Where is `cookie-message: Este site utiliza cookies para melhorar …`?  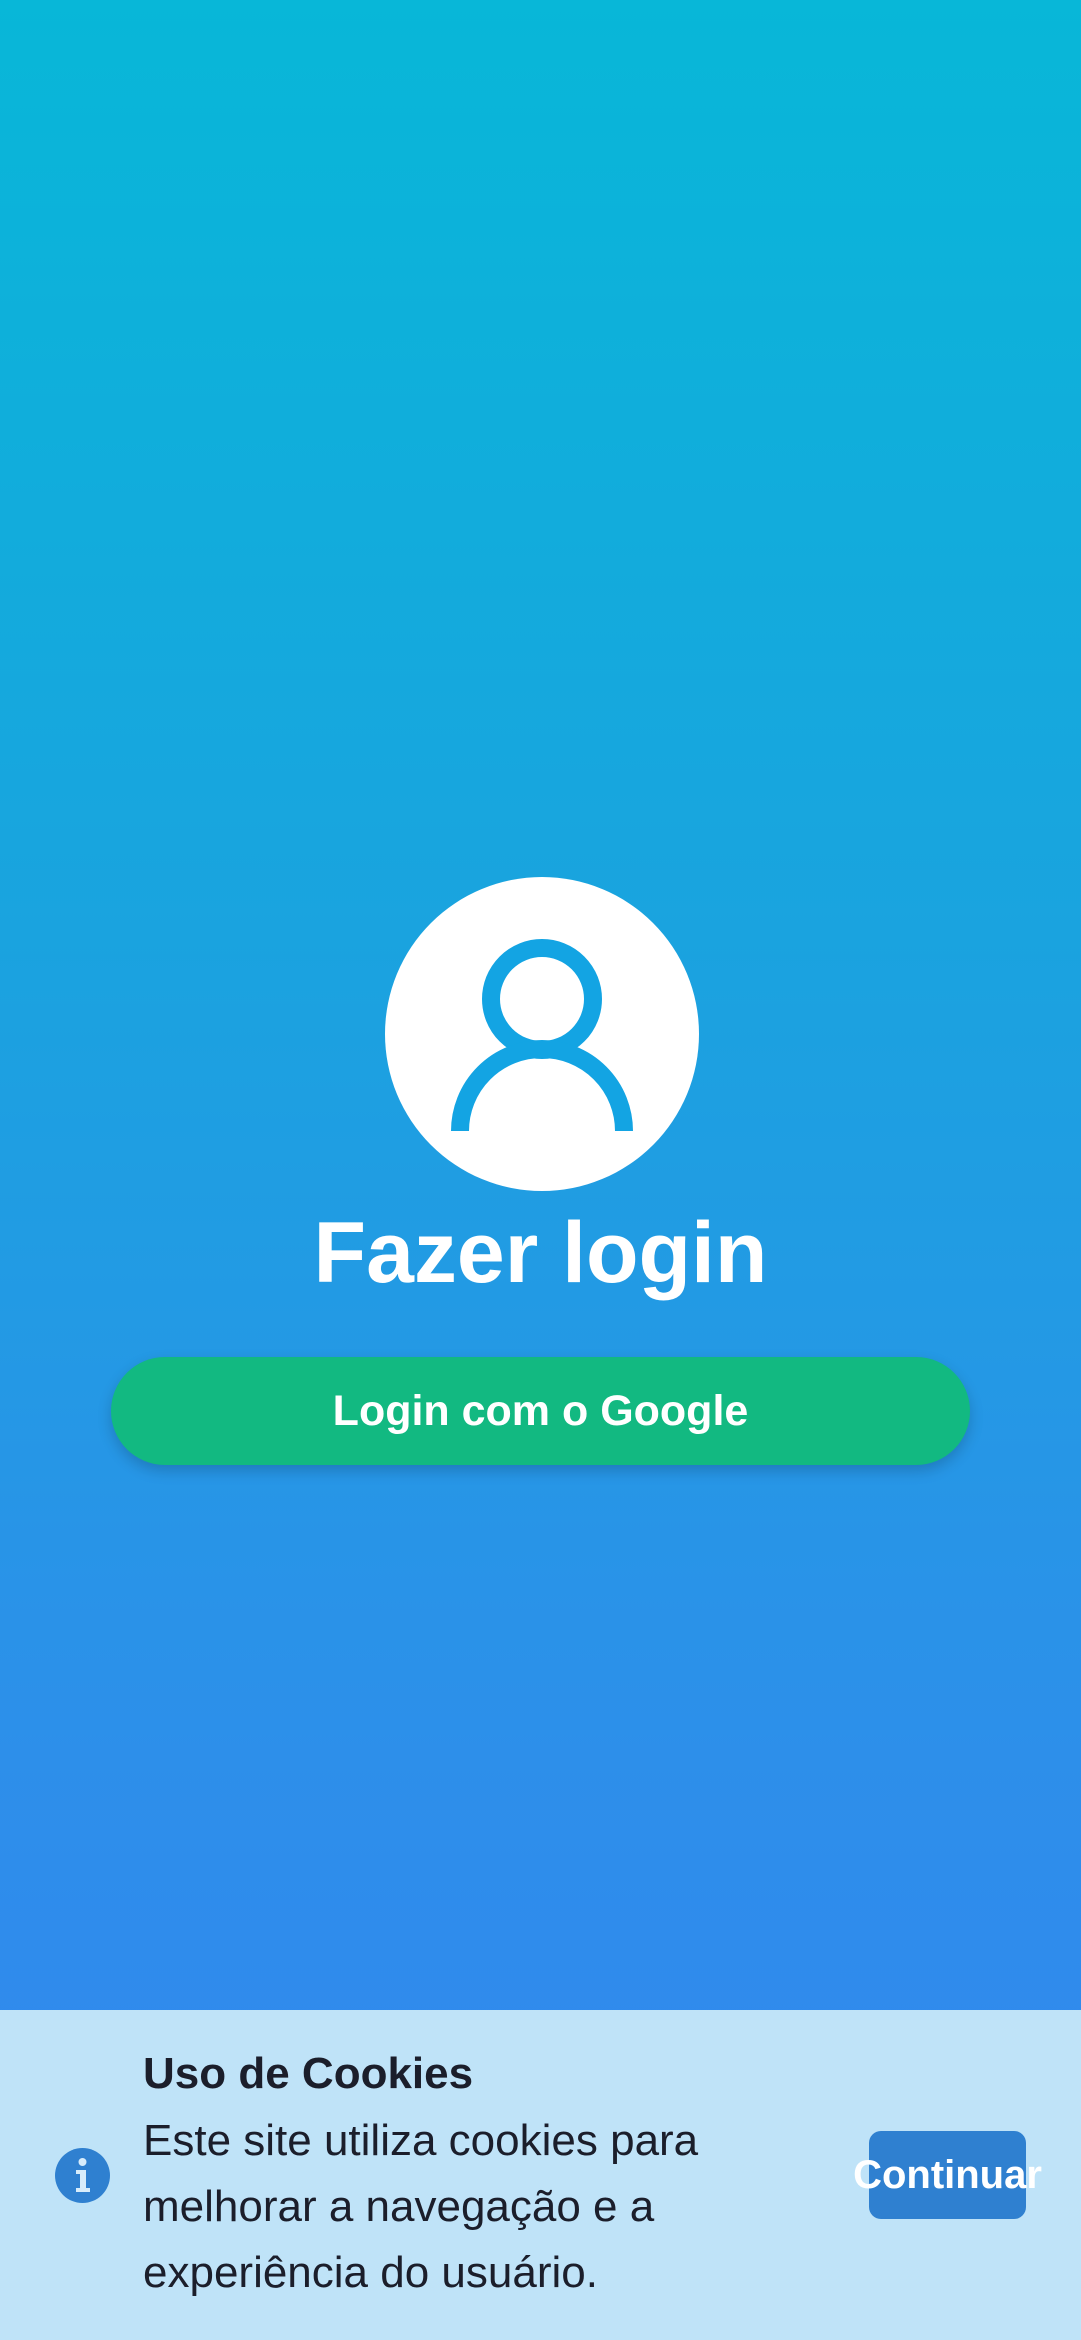 cookie-message: Este site utiliza cookies para melhorar … is located at coordinates (421, 2206).